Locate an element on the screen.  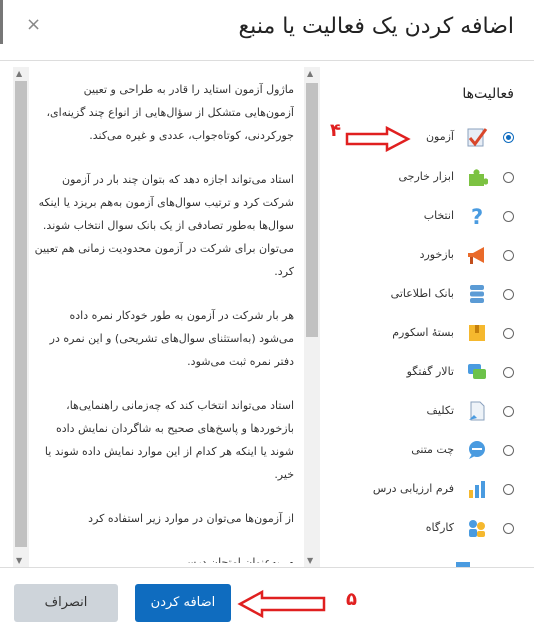
activity-option-chat: چت متنی is located at coordinates (429, 451).